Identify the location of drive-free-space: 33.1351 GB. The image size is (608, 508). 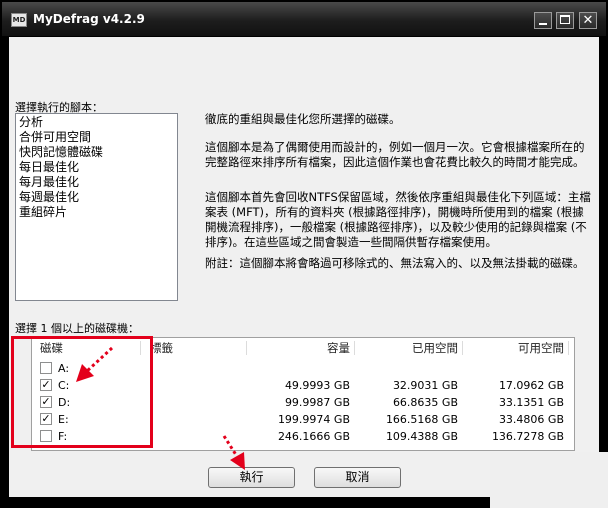
(531, 402).